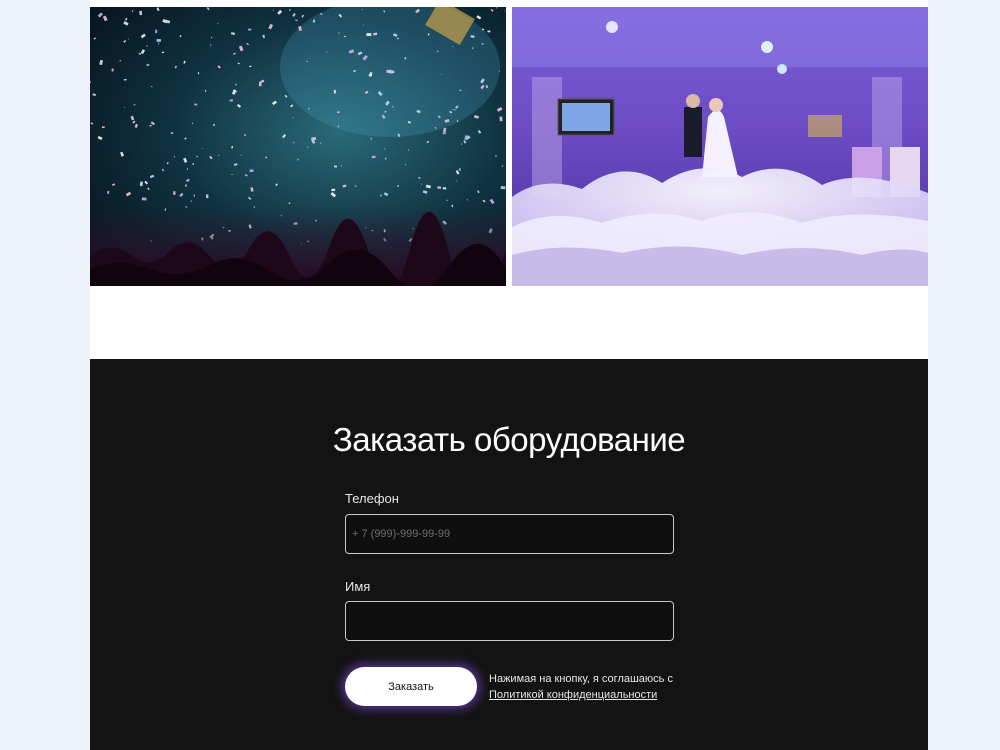 This screenshot has width=1000, height=750. What do you see at coordinates (509, 439) in the screenshot?
I see `order-title: Заказать оборудование` at bounding box center [509, 439].